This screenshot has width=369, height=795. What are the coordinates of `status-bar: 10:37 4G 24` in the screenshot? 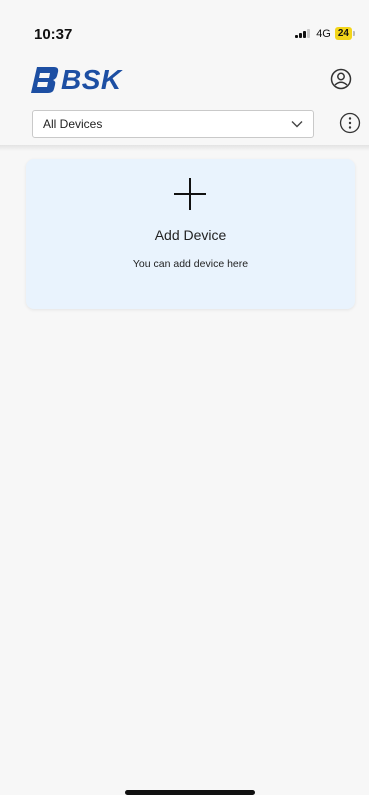 It's located at (184, 30).